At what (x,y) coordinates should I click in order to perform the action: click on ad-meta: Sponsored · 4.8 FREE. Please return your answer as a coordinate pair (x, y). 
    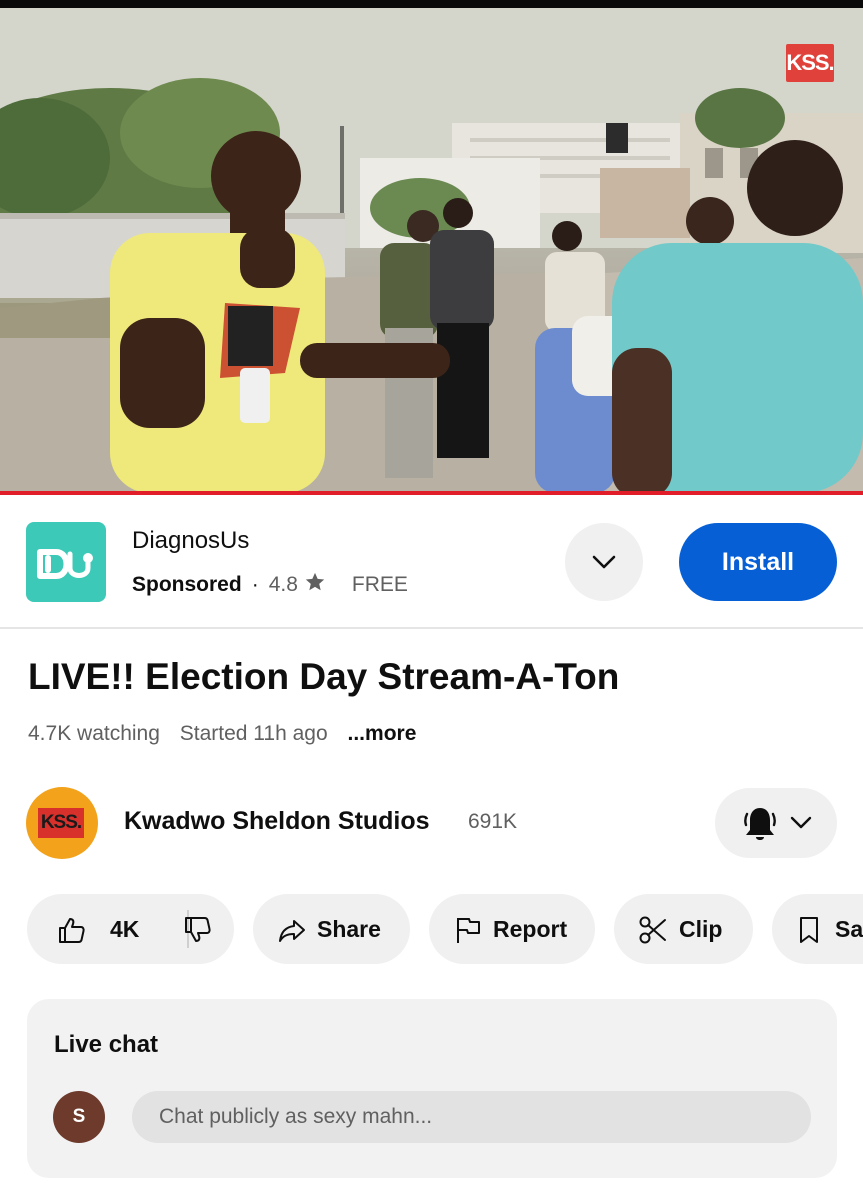
    Looking at the image, I should click on (270, 585).